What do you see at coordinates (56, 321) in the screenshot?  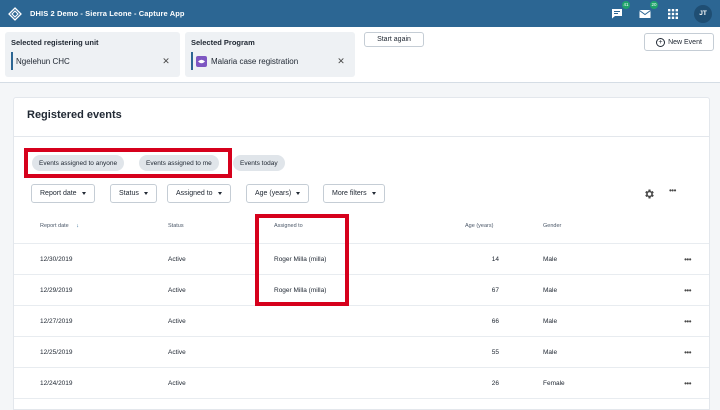 I see `cell-report-date: 12/27/2019` at bounding box center [56, 321].